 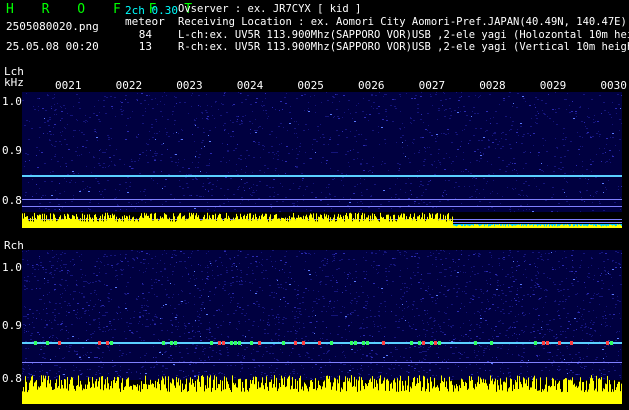 I want to click on time-tick-0021: 0021, so click(x=68, y=85).